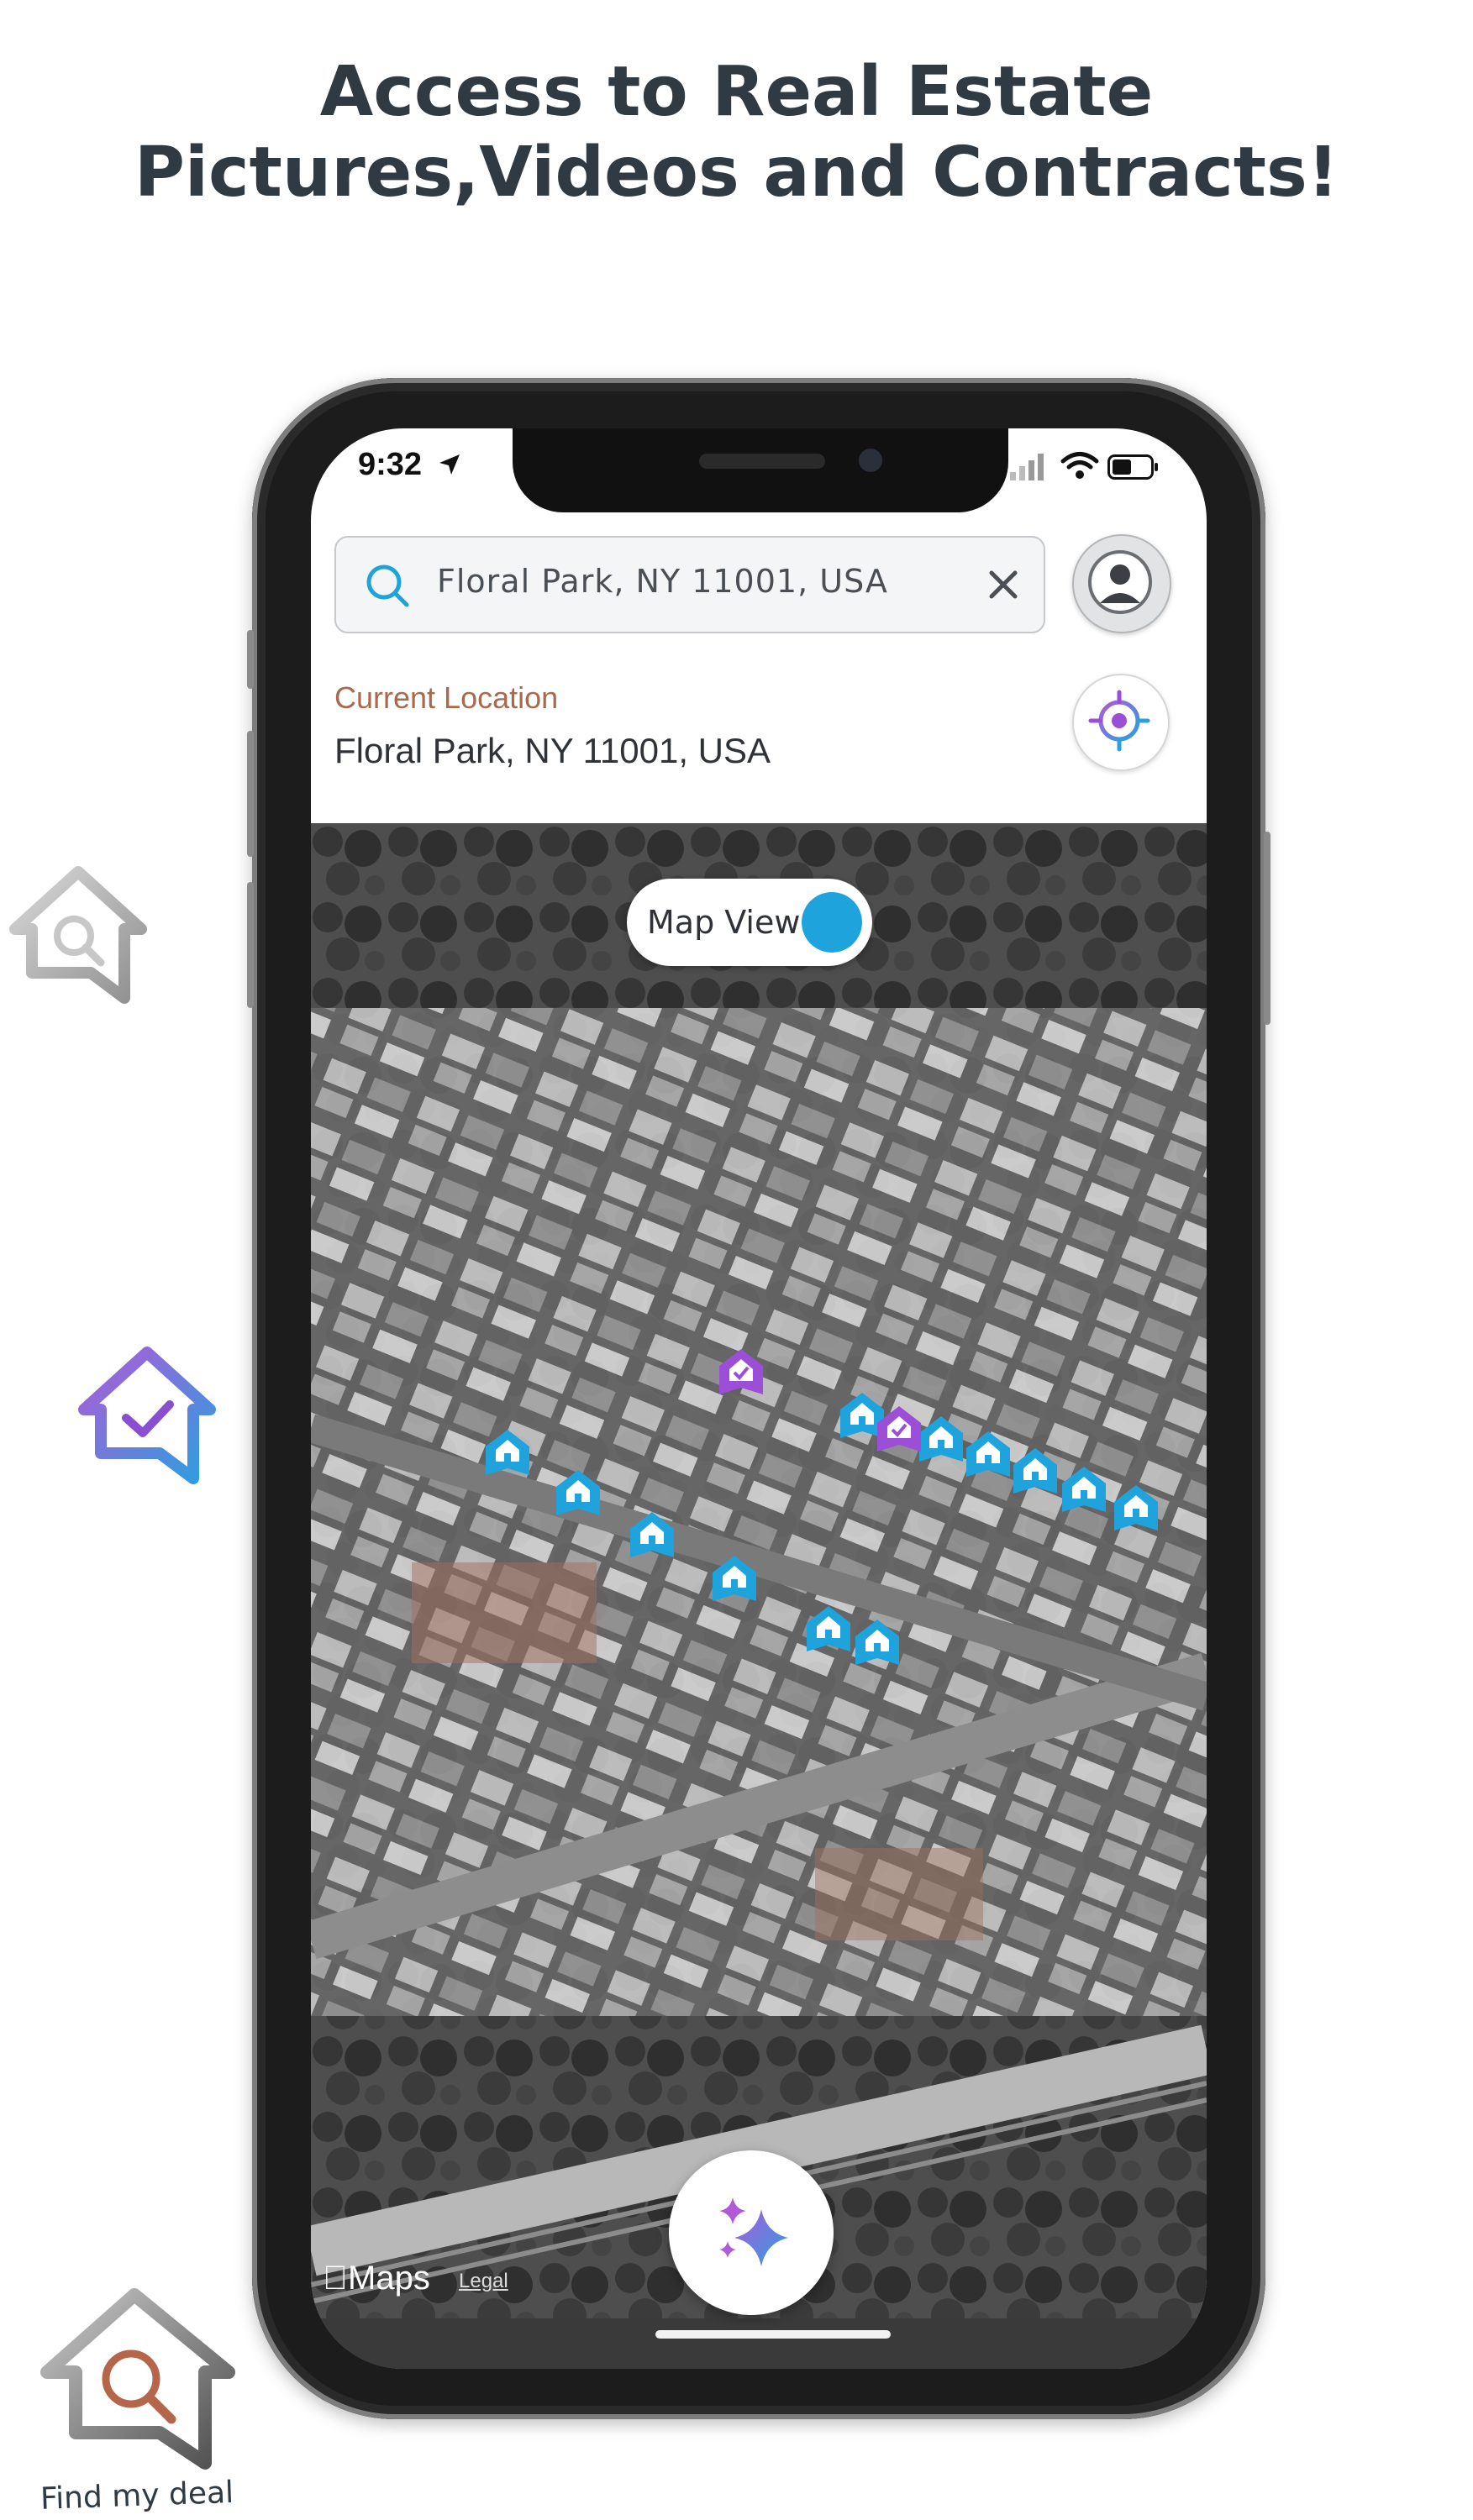 This screenshot has height=2520, width=1473. I want to click on search-input: Floral Park, NY 11001, USA, so click(662, 581).